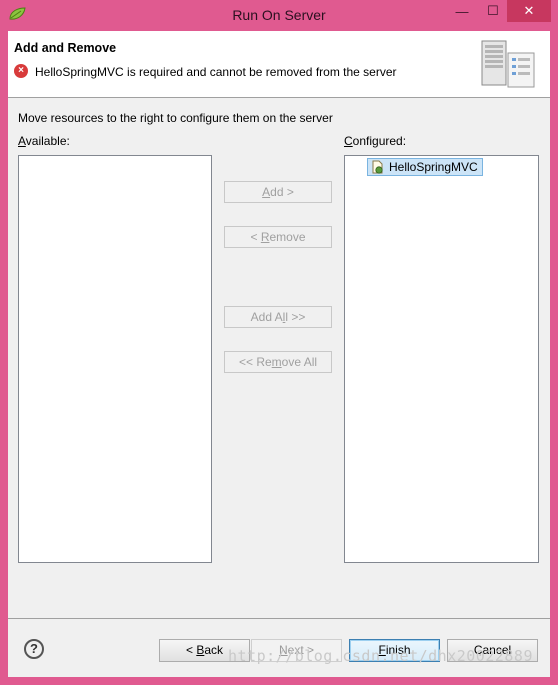 This screenshot has height=685, width=558. I want to click on help-icon: ?, so click(34, 649).